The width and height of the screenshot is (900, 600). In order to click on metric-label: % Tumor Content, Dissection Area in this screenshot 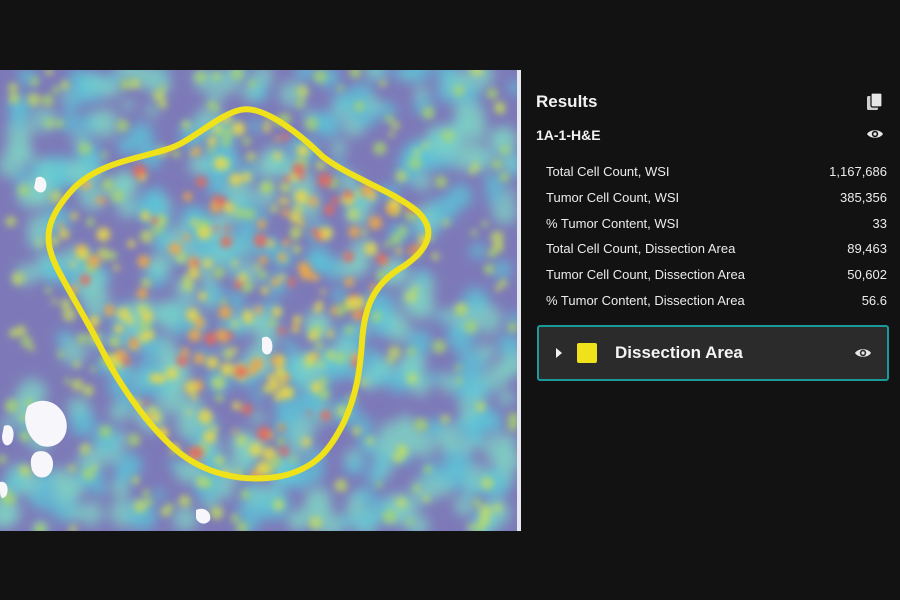, I will do `click(645, 300)`.